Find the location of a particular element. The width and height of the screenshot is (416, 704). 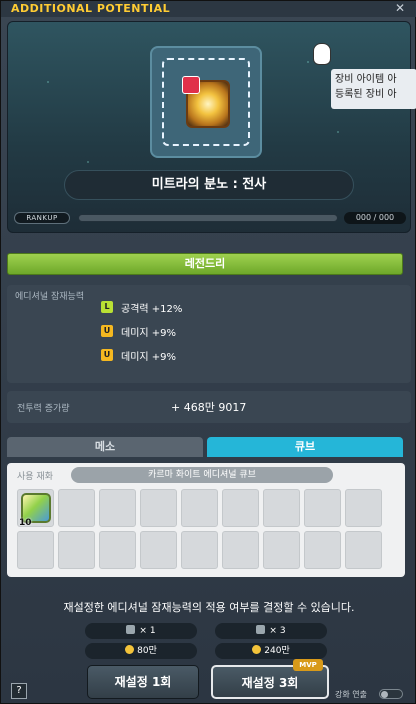

rankup-row: RANKUP 000 / 000 is located at coordinates (210, 219).